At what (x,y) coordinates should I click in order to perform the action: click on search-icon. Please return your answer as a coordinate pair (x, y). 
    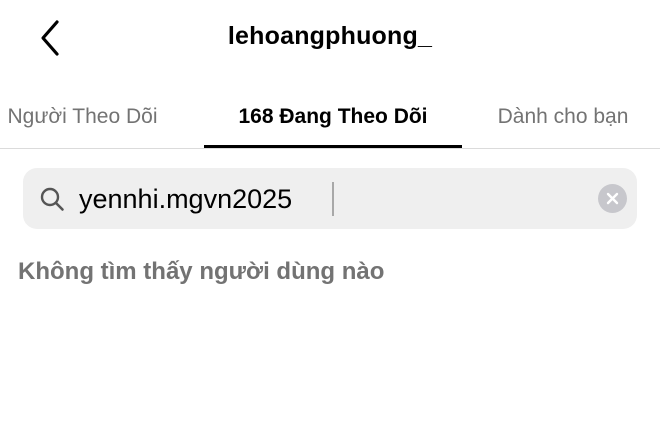
    Looking at the image, I should click on (52, 199).